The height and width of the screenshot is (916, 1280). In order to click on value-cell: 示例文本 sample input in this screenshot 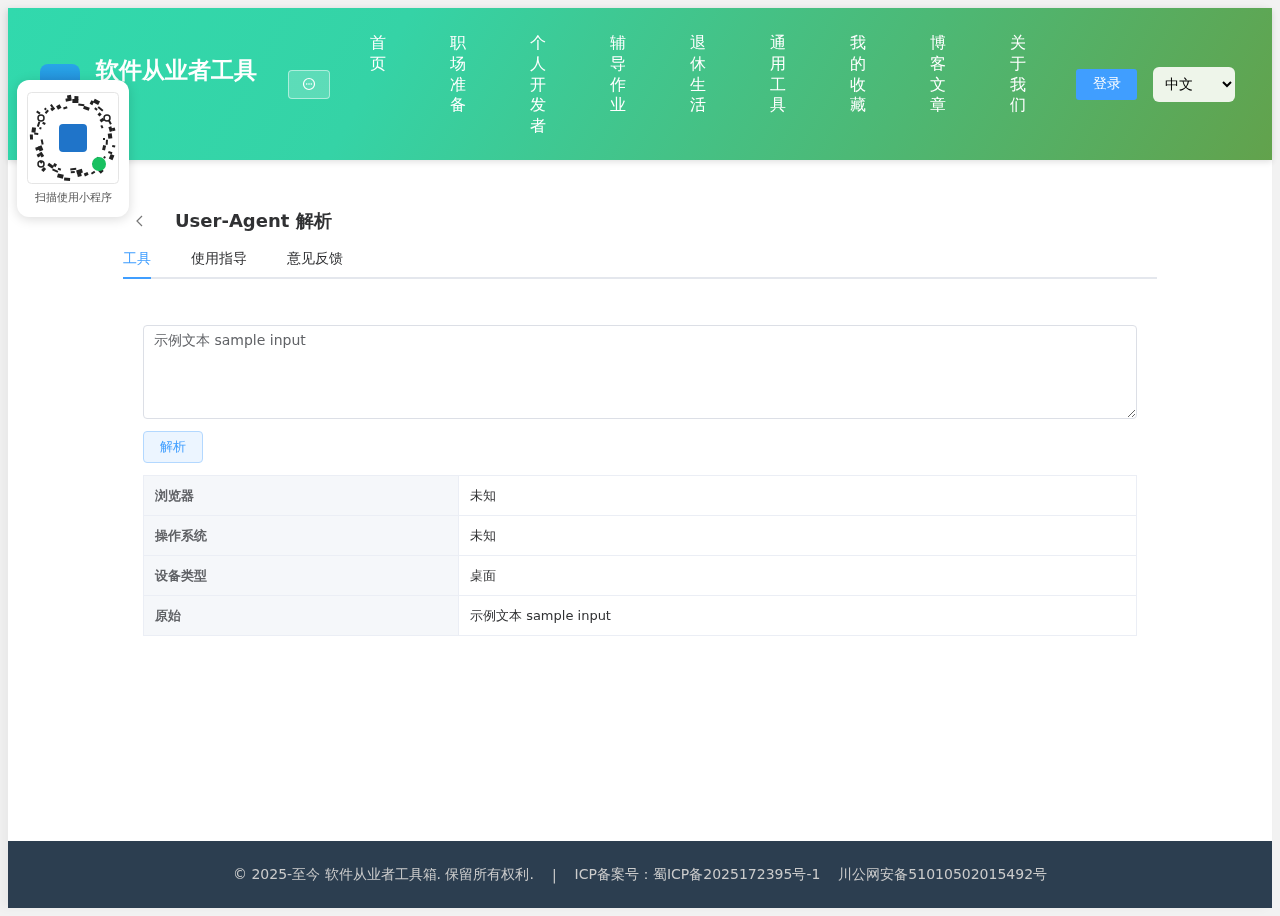, I will do `click(797, 615)`.